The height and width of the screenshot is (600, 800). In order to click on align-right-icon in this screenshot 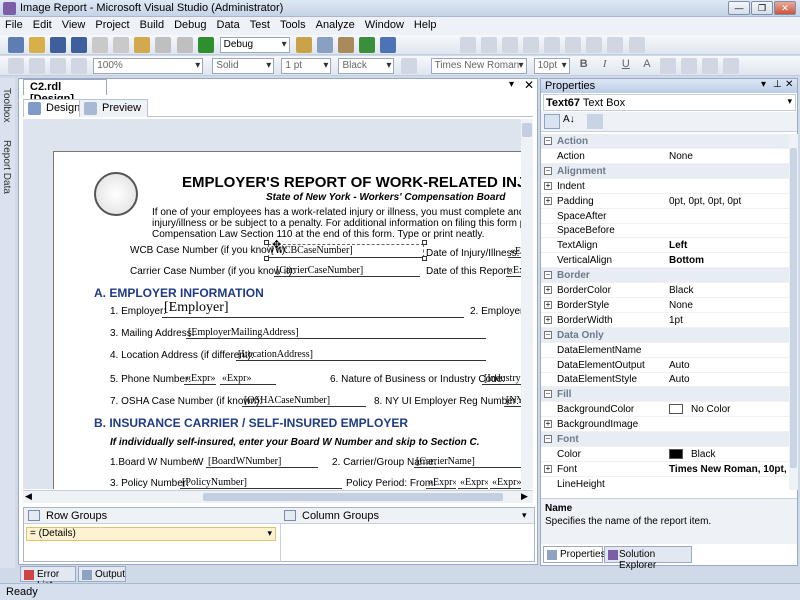, I will do `click(710, 66)`.